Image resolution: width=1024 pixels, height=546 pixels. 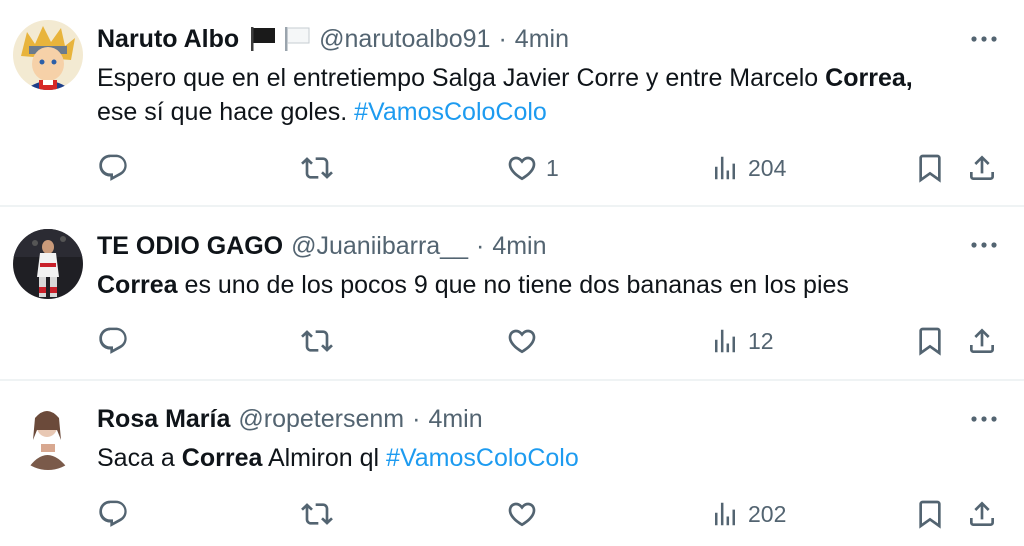 What do you see at coordinates (280, 39) in the screenshot?
I see `name-emojis` at bounding box center [280, 39].